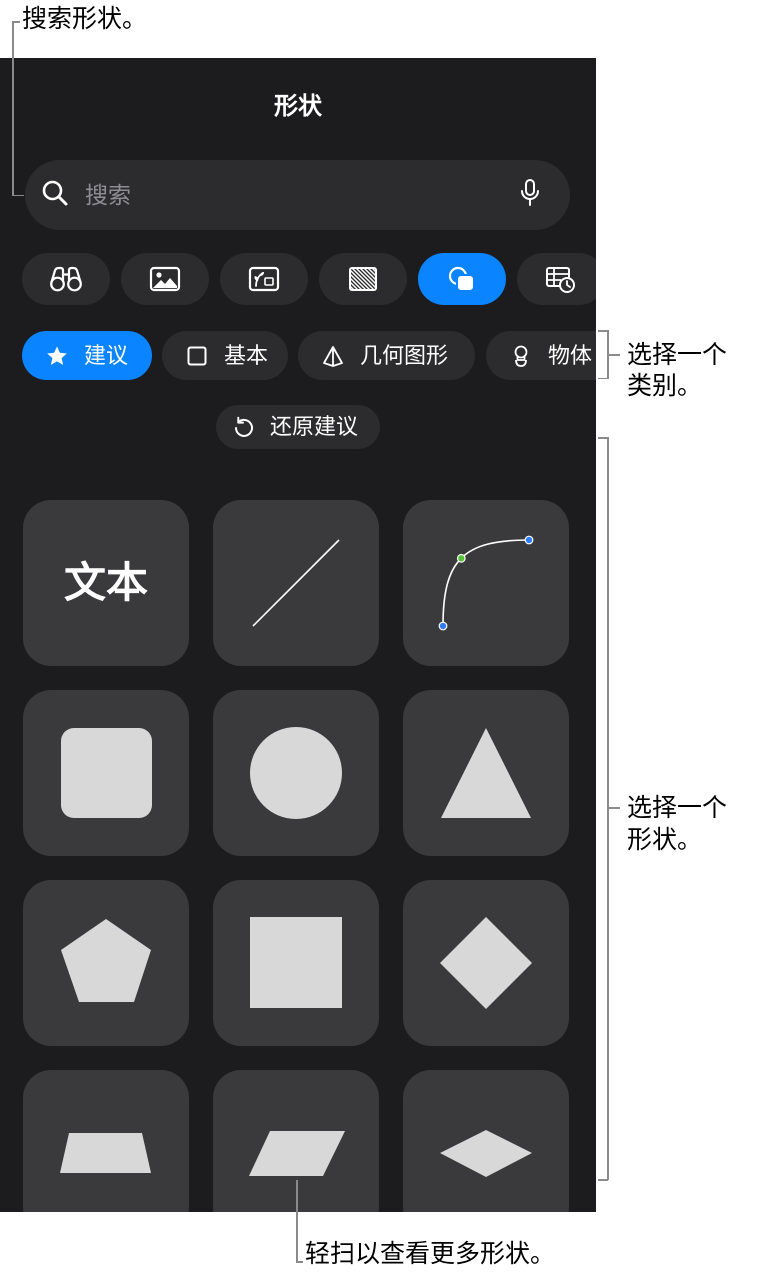 The width and height of the screenshot is (758, 1274). I want to click on shape-tile-curve, so click(486, 583).